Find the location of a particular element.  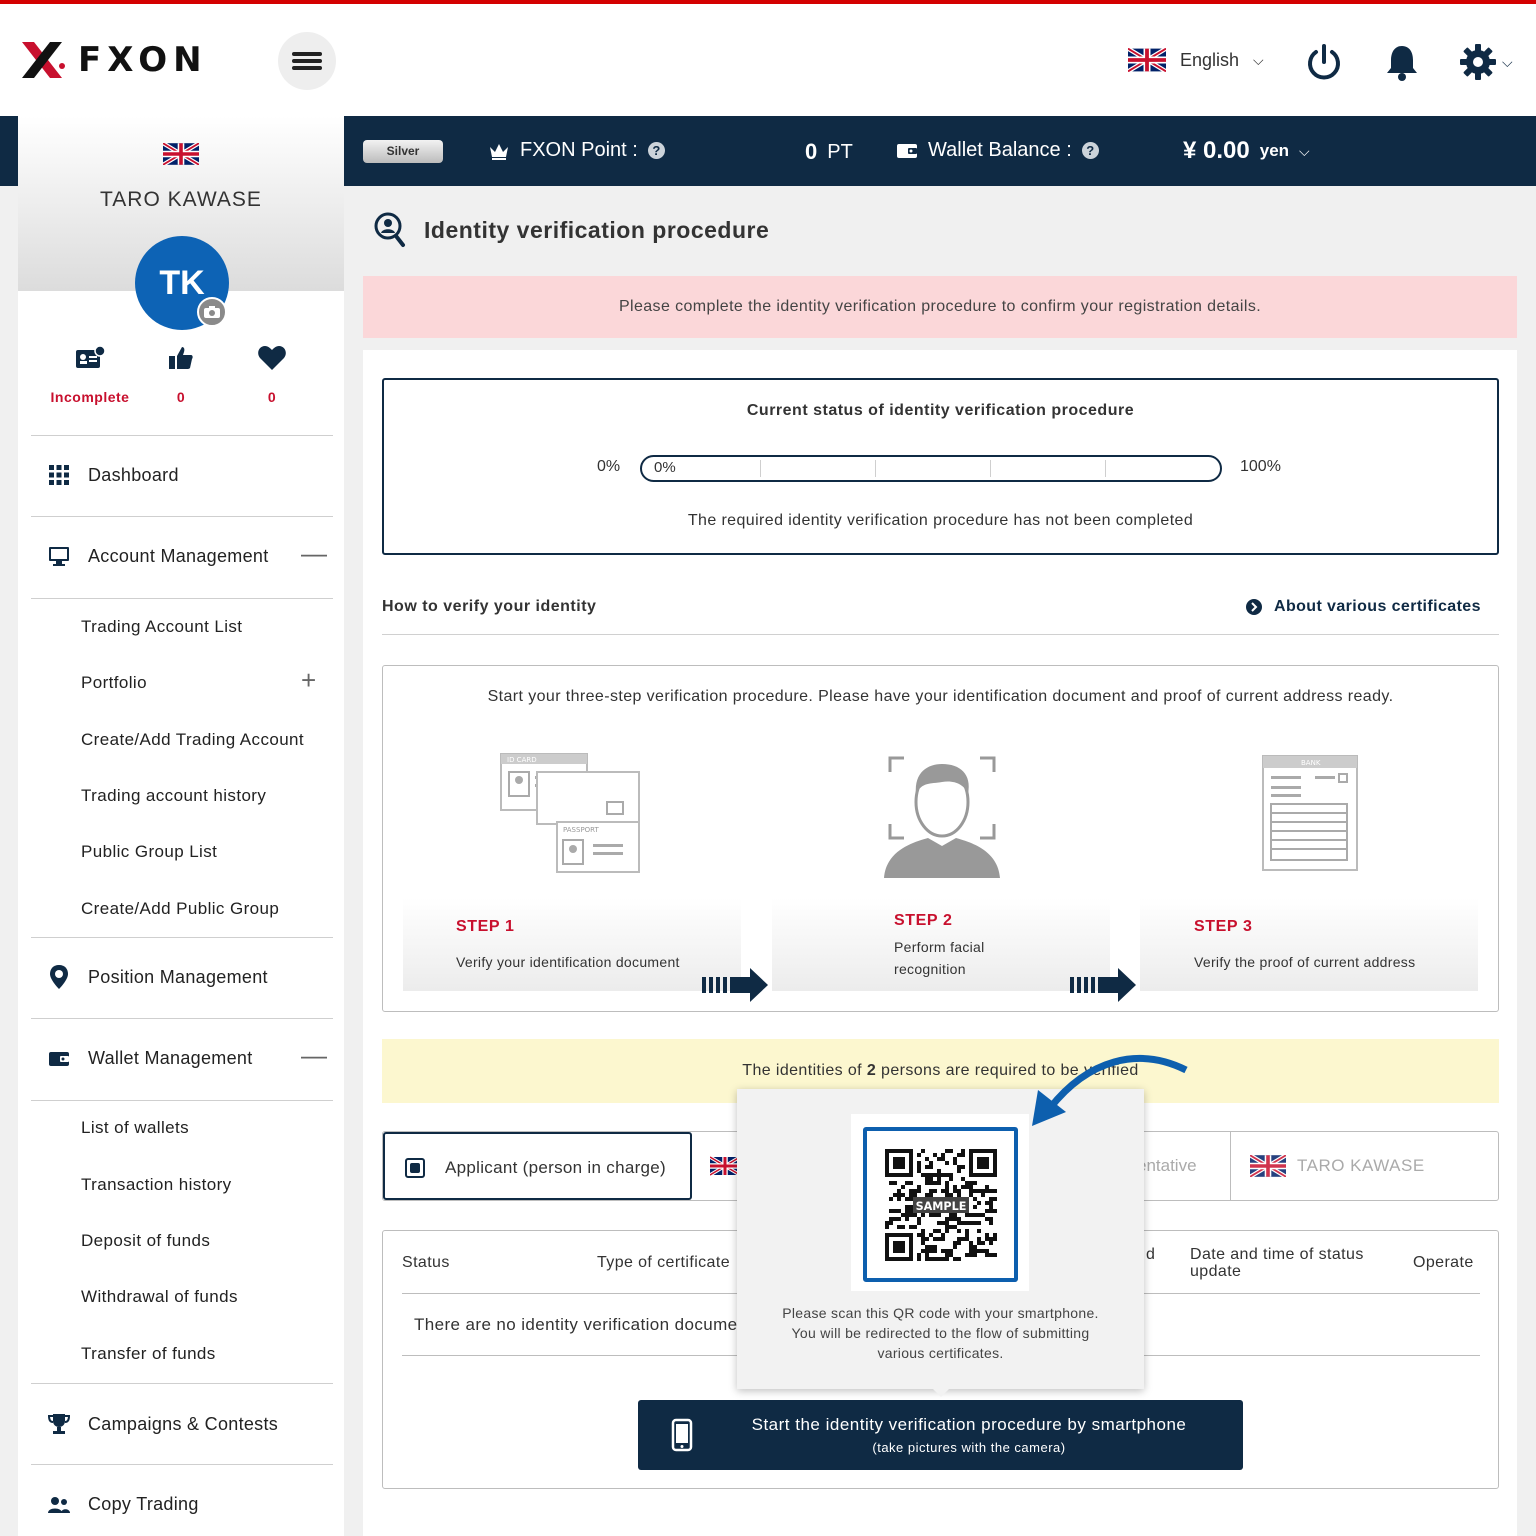

sidebar-item-position-management: Position Management is located at coordinates (158, 977).